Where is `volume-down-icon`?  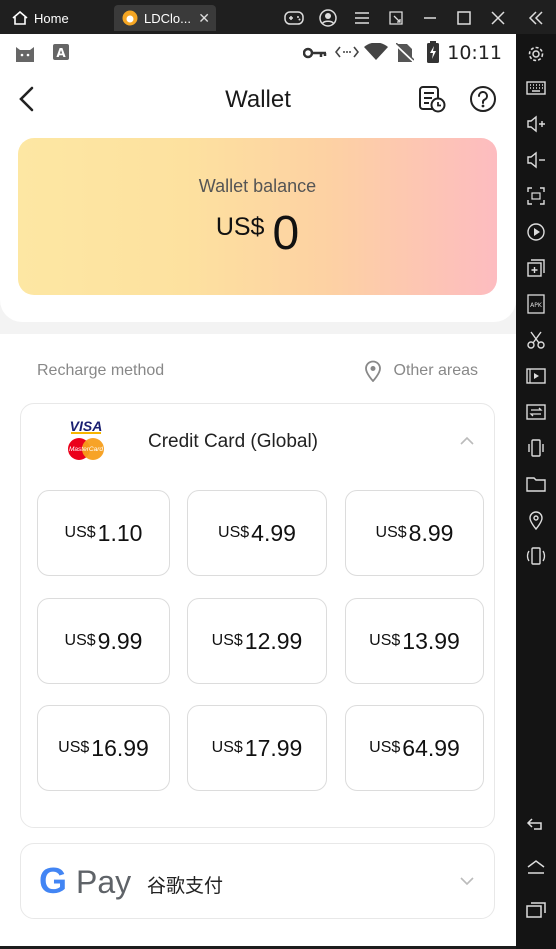 volume-down-icon is located at coordinates (536, 160).